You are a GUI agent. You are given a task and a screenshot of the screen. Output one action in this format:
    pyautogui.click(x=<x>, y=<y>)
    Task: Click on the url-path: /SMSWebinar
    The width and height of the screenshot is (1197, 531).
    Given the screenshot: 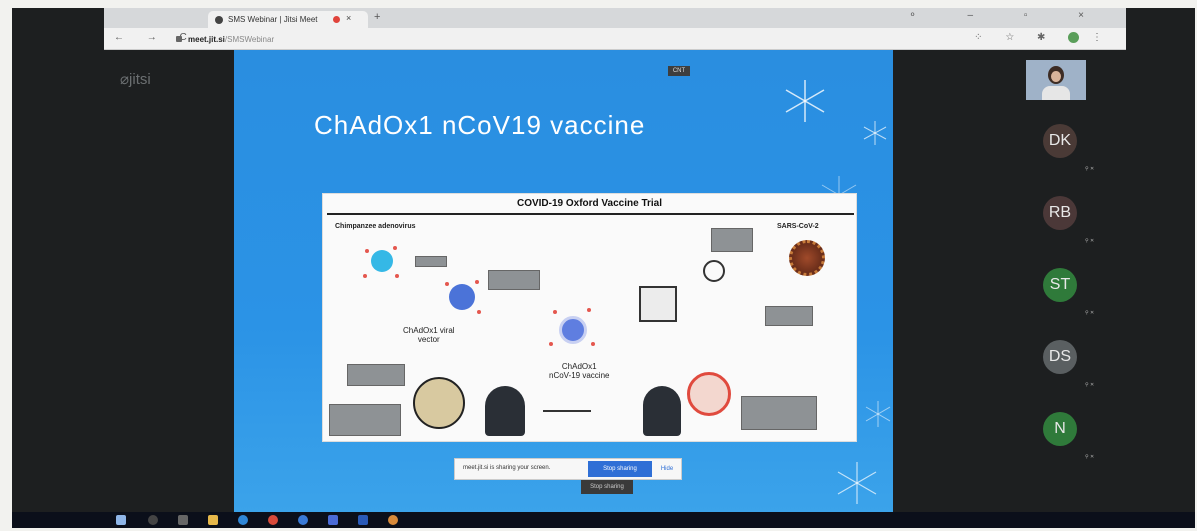 What is the action you would take?
    pyautogui.click(x=249, y=39)
    